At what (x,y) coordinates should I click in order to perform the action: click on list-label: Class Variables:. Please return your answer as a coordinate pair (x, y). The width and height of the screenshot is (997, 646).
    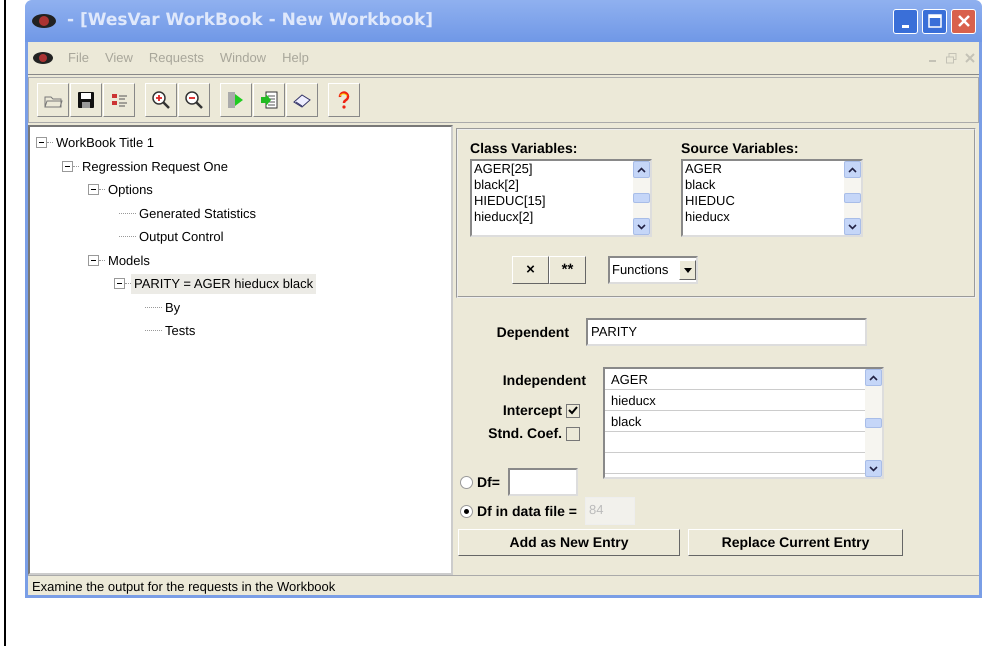
    Looking at the image, I should click on (524, 148).